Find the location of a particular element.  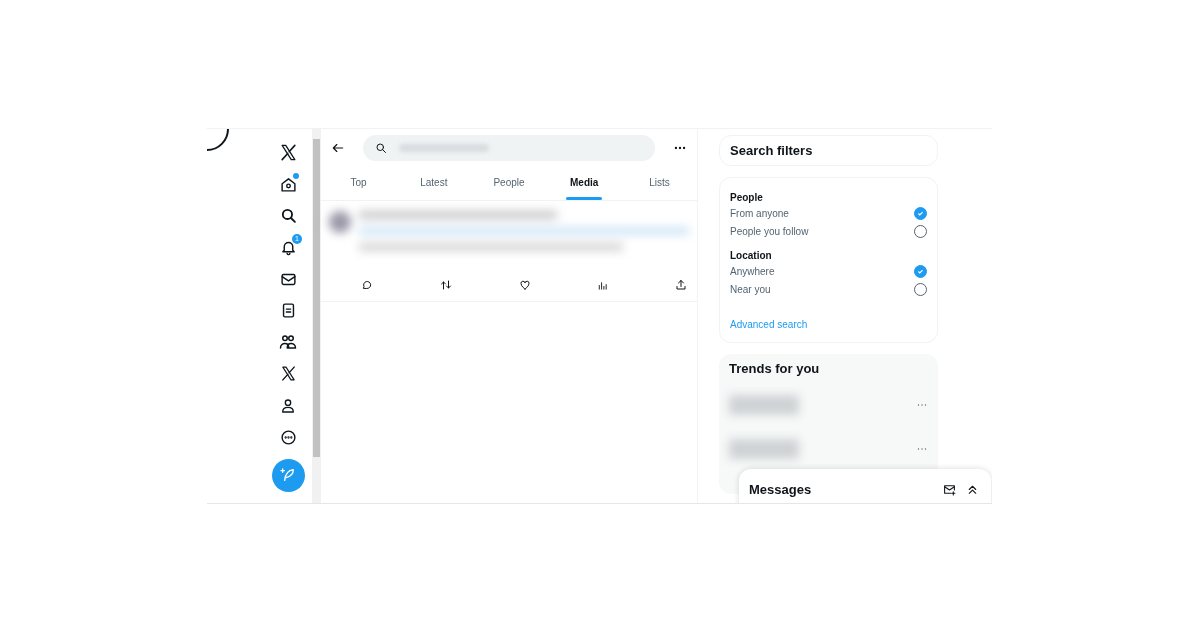

compose-button is located at coordinates (288, 475).